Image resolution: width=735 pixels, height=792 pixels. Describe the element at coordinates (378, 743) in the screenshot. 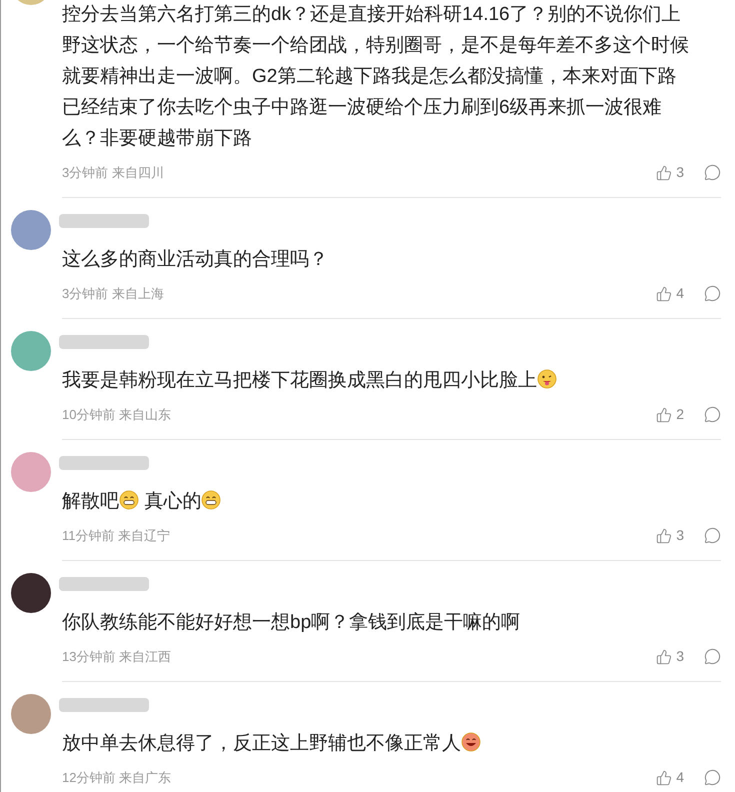

I see `comment-text: 放中单去休息得了，反正这上野辅也不像正常人` at that location.